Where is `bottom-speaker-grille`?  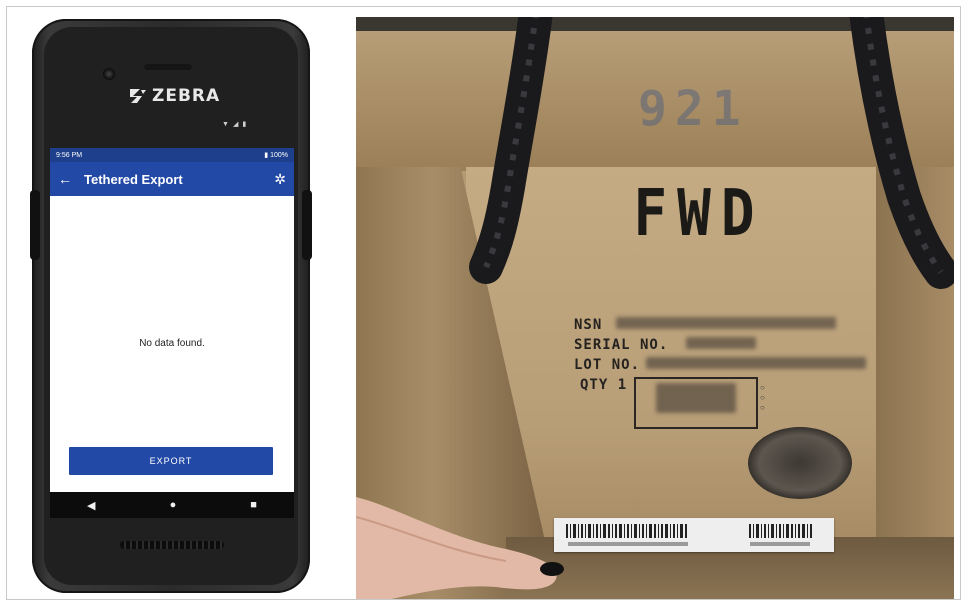 bottom-speaker-grille is located at coordinates (172, 545).